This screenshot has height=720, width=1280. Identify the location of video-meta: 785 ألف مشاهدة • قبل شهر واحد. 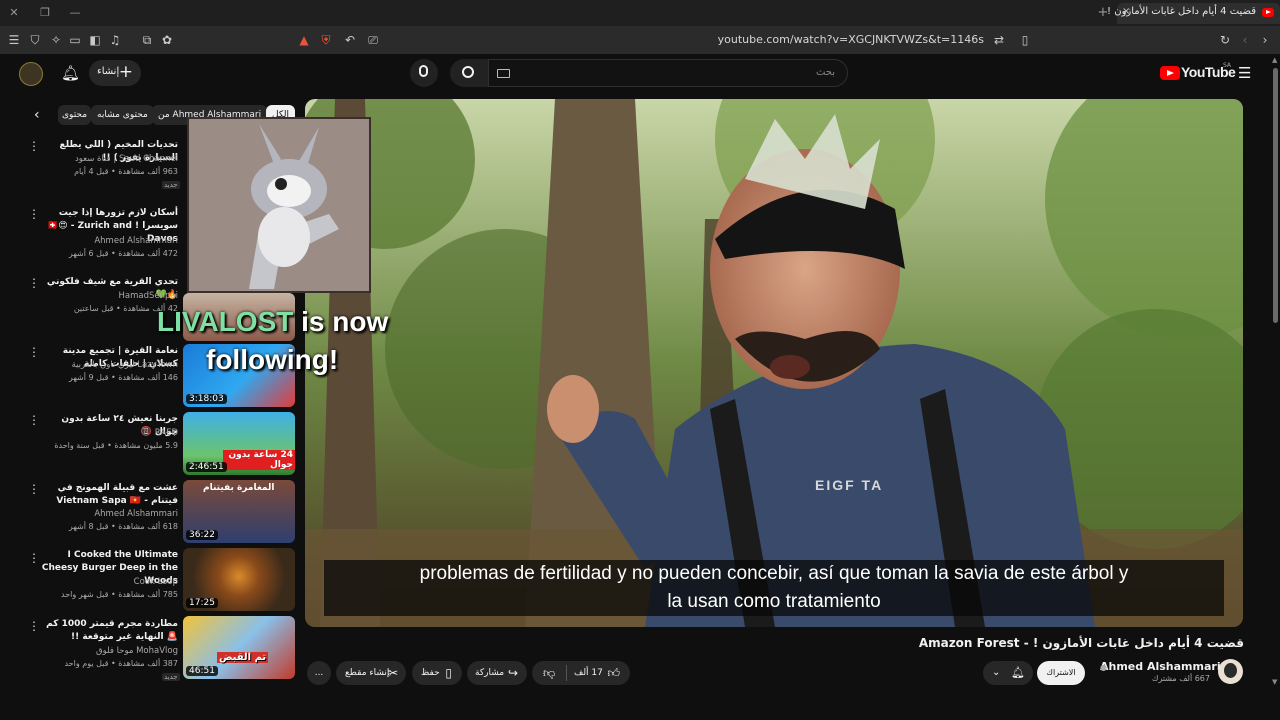
(119, 594).